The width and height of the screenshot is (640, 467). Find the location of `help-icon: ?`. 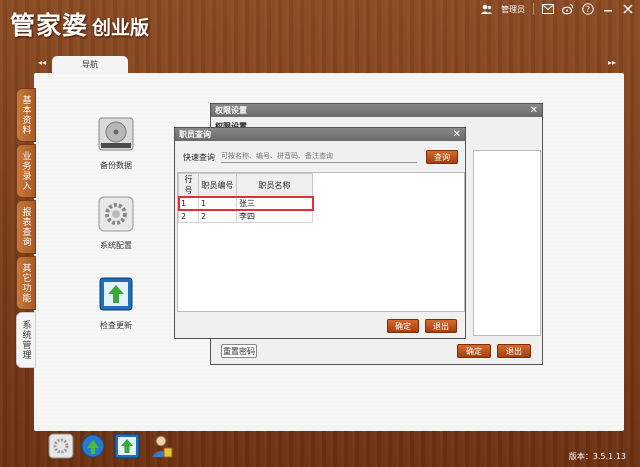

help-icon: ? is located at coordinates (588, 9).